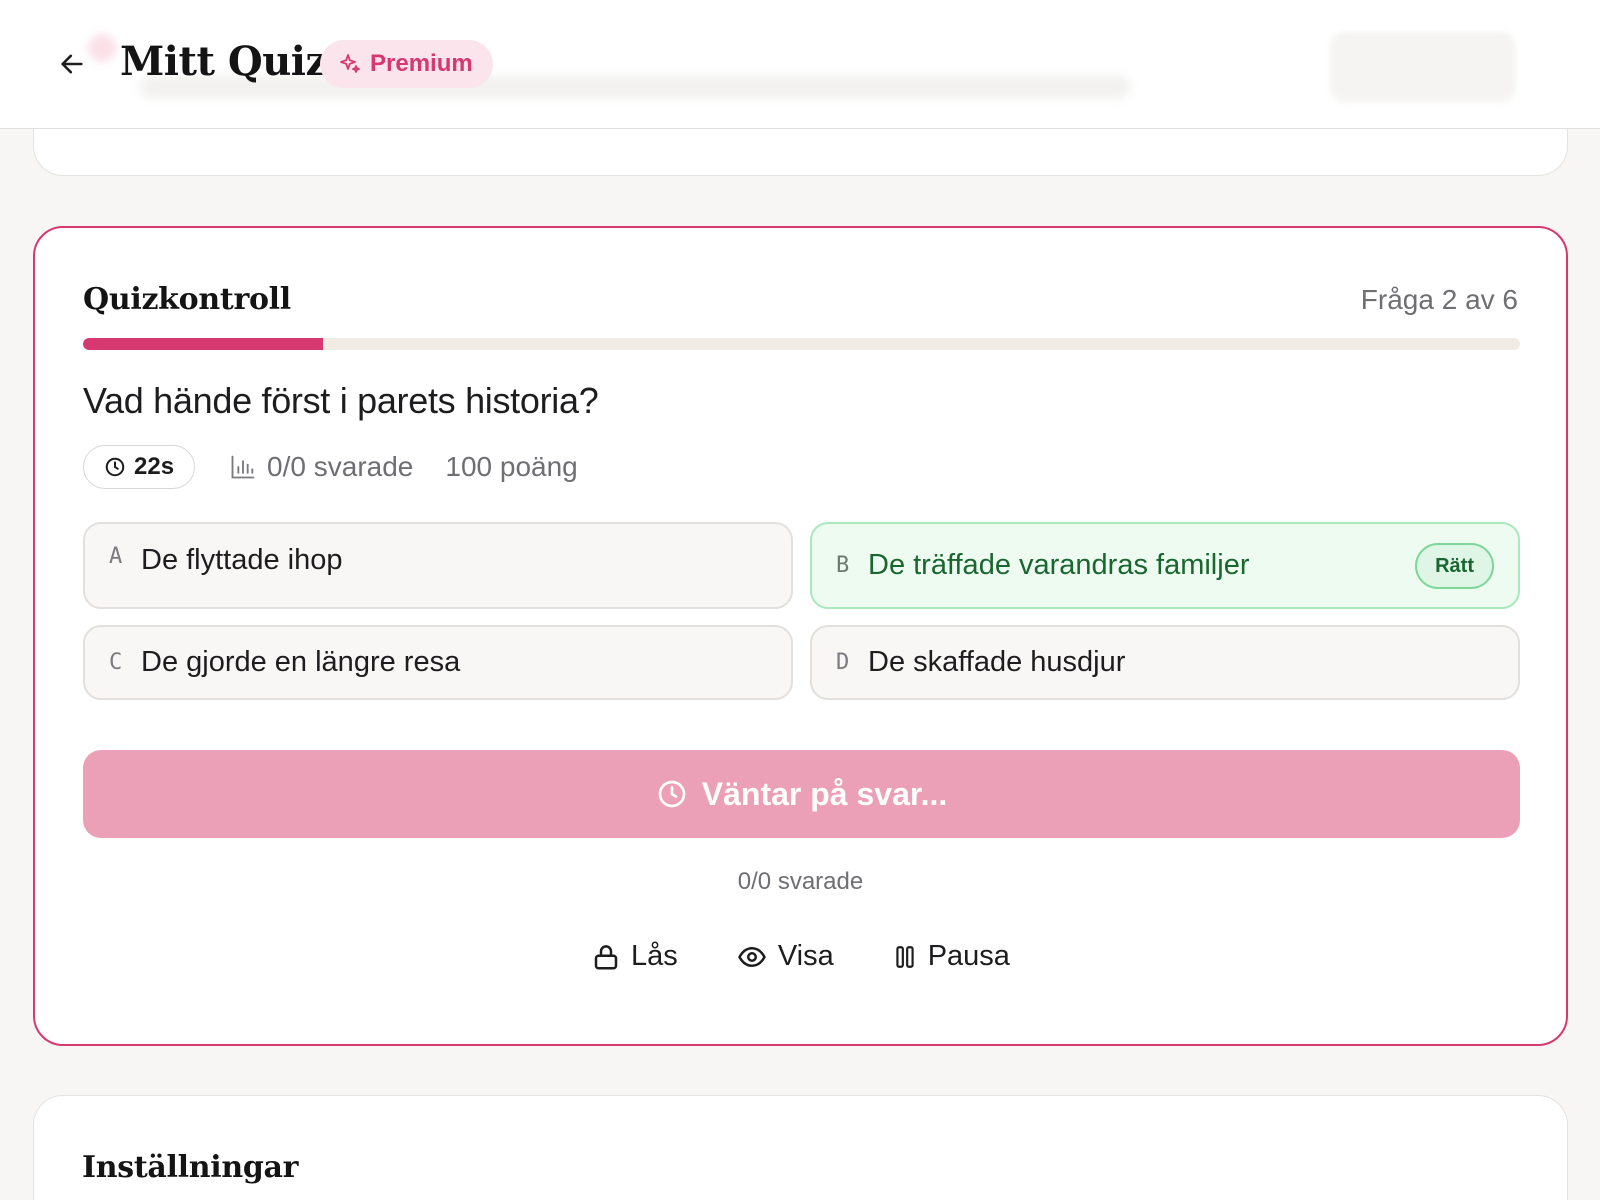 The height and width of the screenshot is (1200, 1600). I want to click on answered-count: 0/0 svarade, so click(340, 466).